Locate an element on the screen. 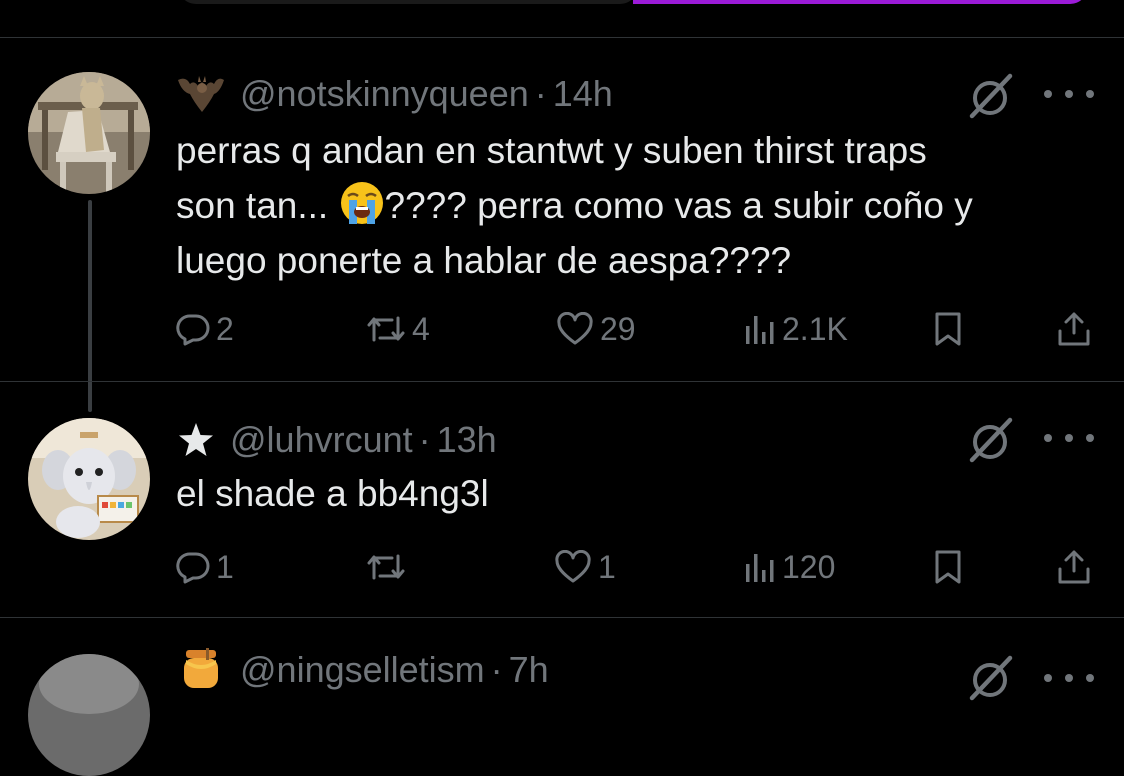 This screenshot has width=1124, height=776. reply-count: 2 is located at coordinates (225, 328).